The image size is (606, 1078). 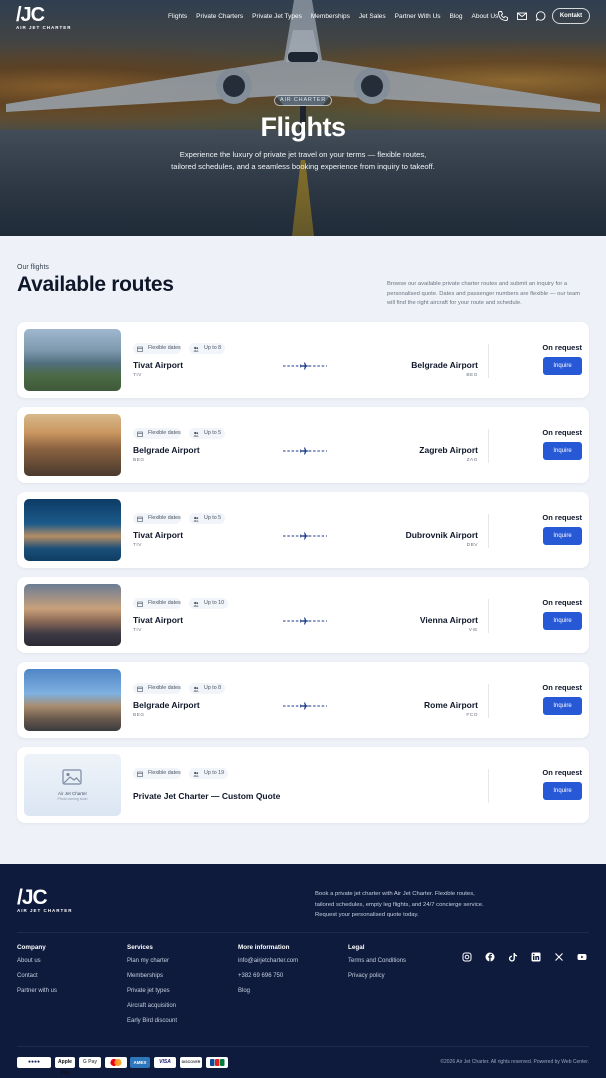 What do you see at coordinates (503, 16) in the screenshot?
I see `phone-icon` at bounding box center [503, 16].